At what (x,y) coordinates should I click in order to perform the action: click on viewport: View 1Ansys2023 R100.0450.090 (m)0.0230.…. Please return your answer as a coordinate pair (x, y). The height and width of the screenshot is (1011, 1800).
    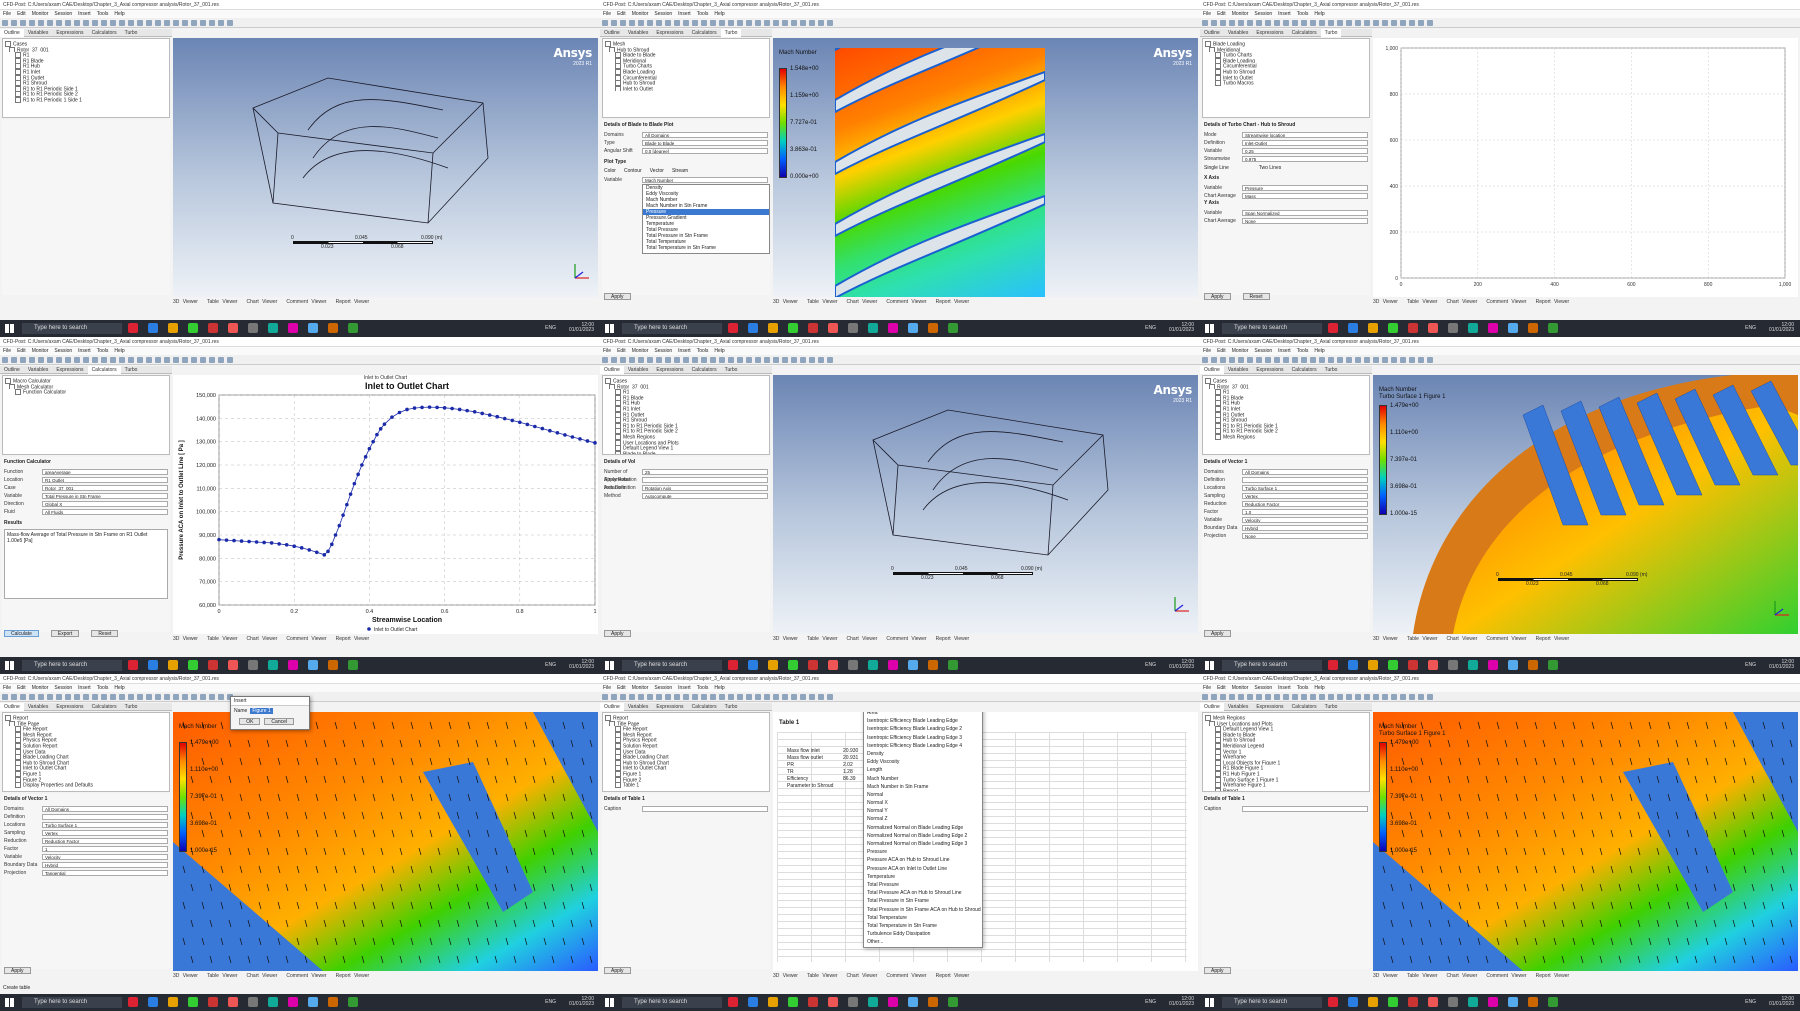
    Looking at the image, I should click on (385, 167).